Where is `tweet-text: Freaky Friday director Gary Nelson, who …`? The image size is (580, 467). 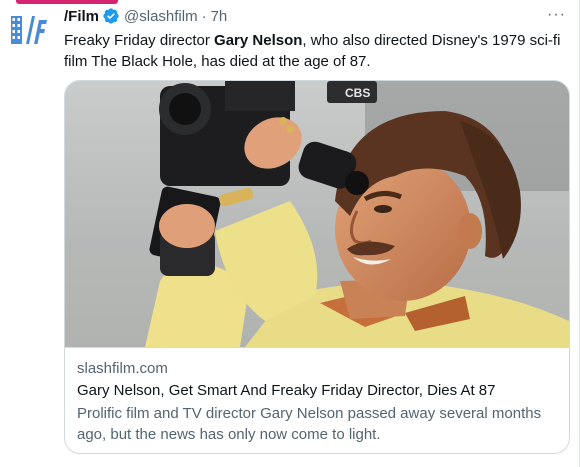
tweet-text: Freaky Friday director Gary Nelson, who … is located at coordinates (314, 51).